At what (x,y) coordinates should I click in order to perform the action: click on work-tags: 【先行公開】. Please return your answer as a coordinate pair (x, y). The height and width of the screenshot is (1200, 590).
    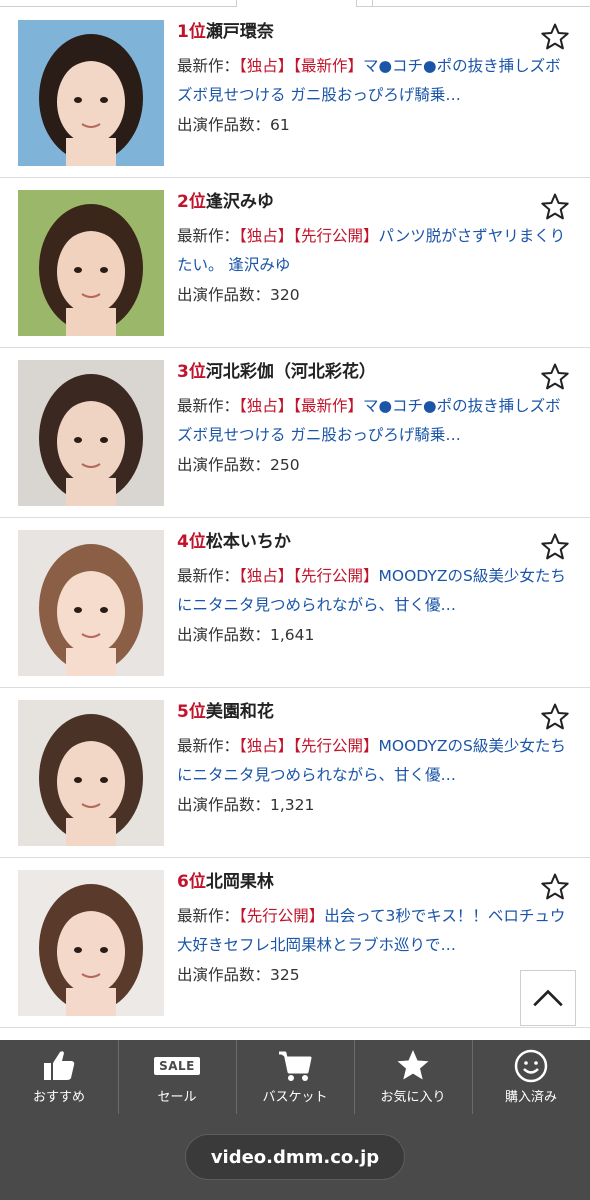
    Looking at the image, I should click on (282, 916).